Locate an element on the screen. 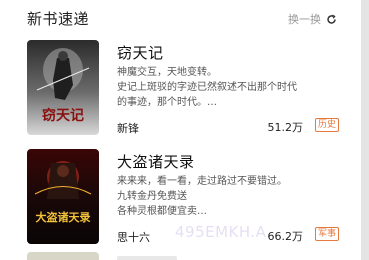 The image size is (369, 260). book-author: 思十六 is located at coordinates (133, 237).